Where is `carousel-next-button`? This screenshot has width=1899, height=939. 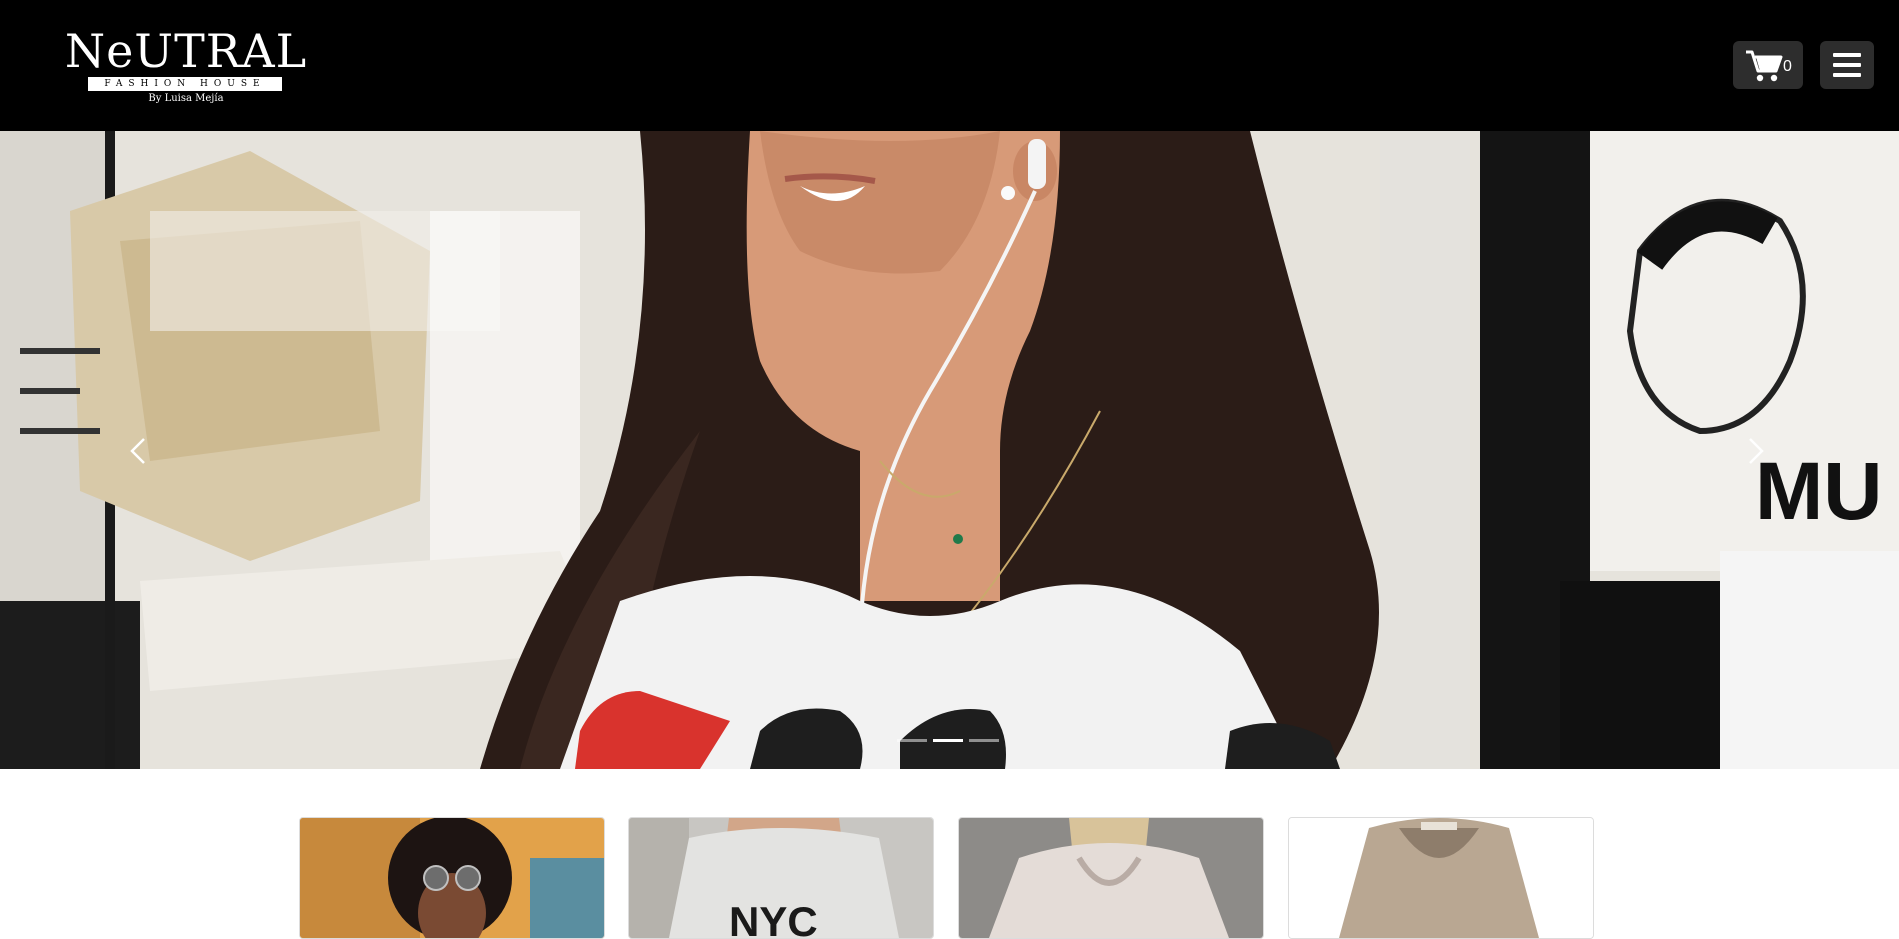 carousel-next-button is located at coordinates (1756, 451).